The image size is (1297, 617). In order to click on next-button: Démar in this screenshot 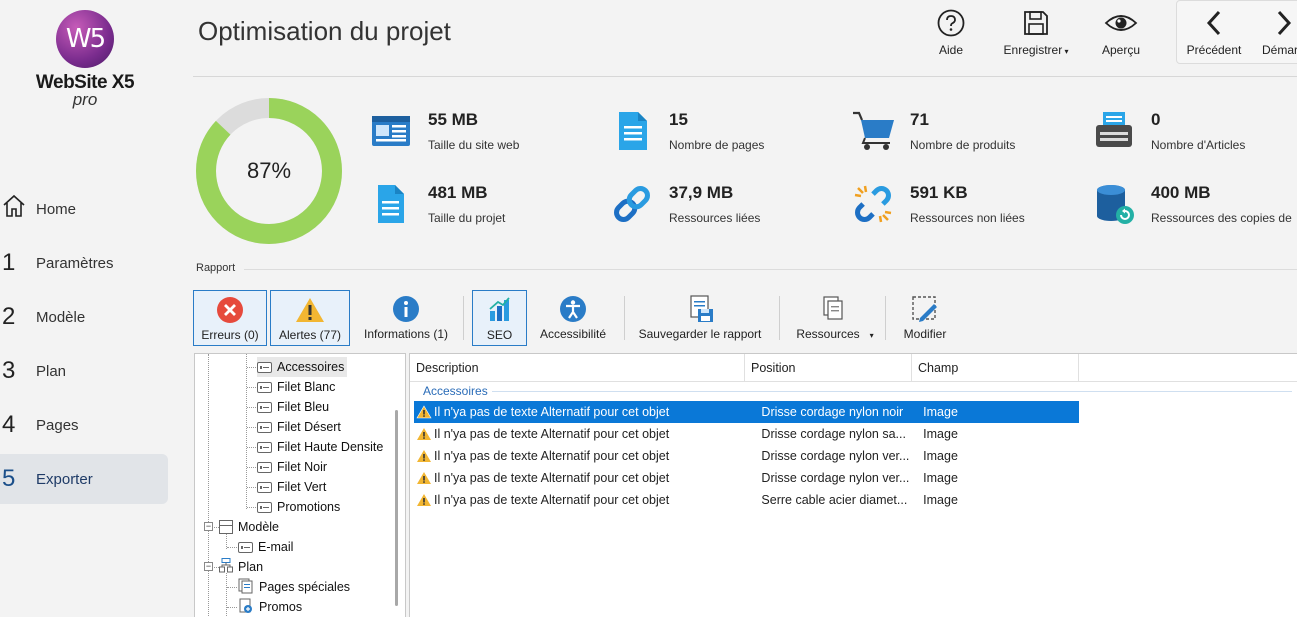, I will do `click(1276, 31)`.